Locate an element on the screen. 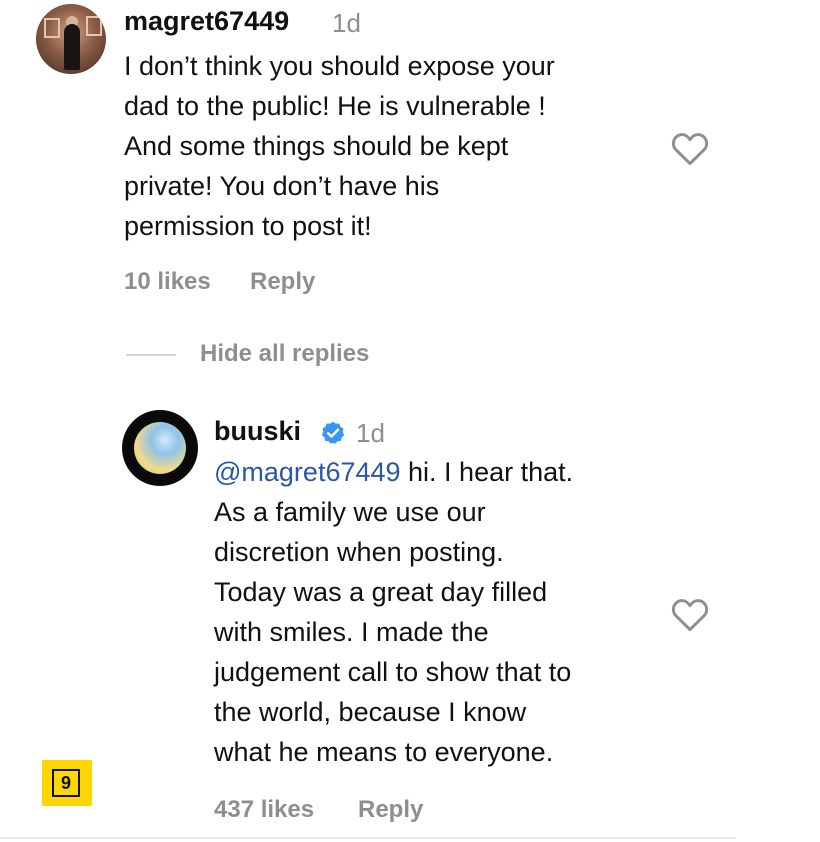 The image size is (820, 842). reply-text-line: Today was a great day filled is located at coordinates (381, 592).